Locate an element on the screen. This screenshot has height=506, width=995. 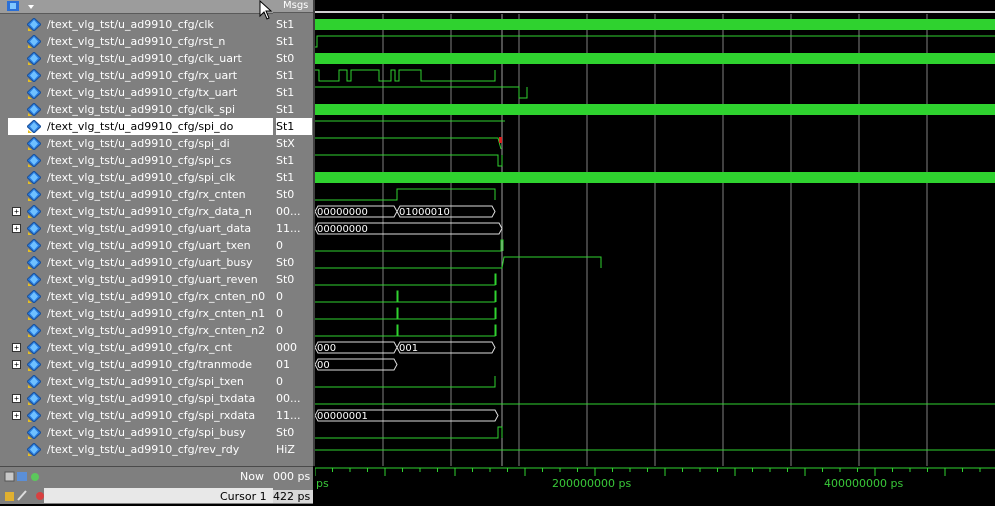
signal-row: /text_vlg_tst/u_ad9910_cfg/rx_cnten is located at coordinates (136, 194).